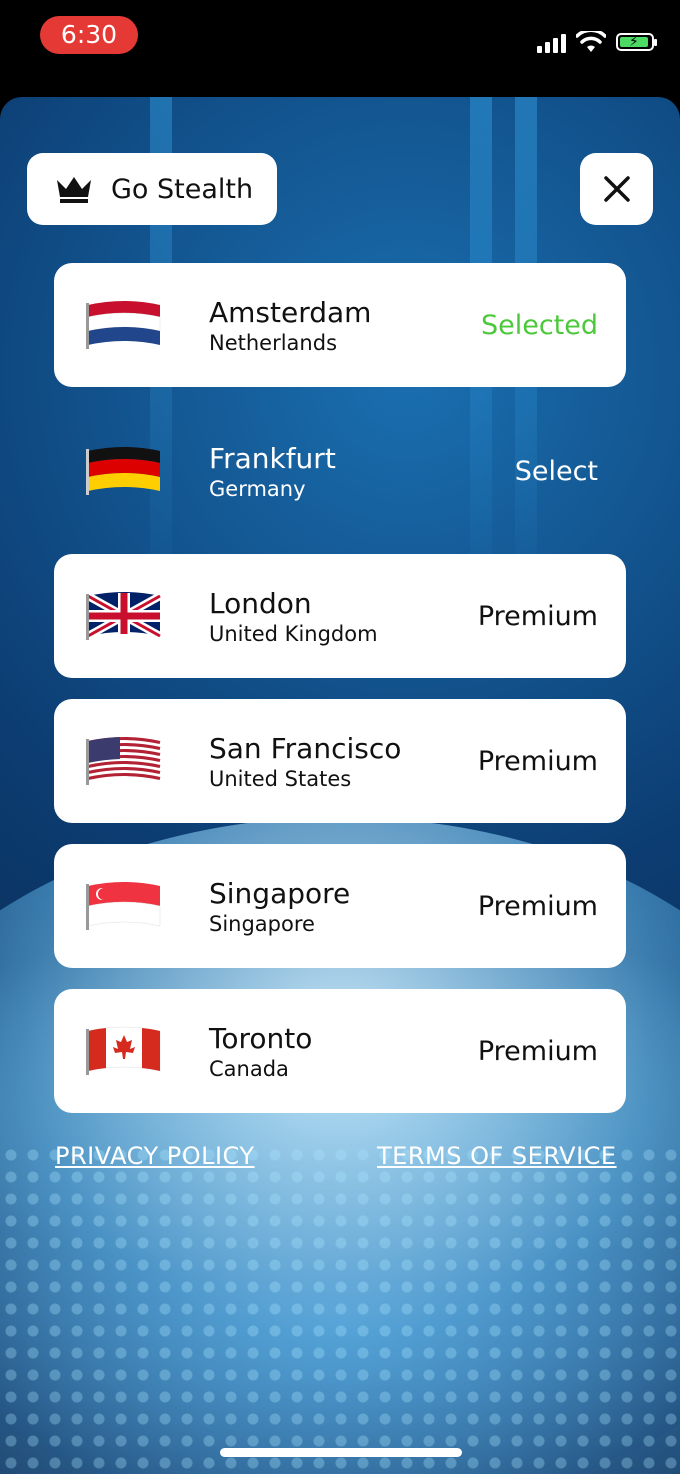 This screenshot has width=680, height=1474. What do you see at coordinates (305, 748) in the screenshot?
I see `server-city: San Francisco` at bounding box center [305, 748].